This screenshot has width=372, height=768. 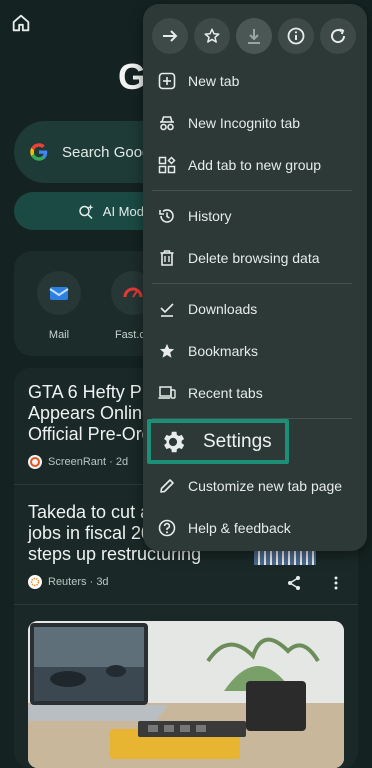 What do you see at coordinates (167, 123) in the screenshot?
I see `incognito-icon` at bounding box center [167, 123].